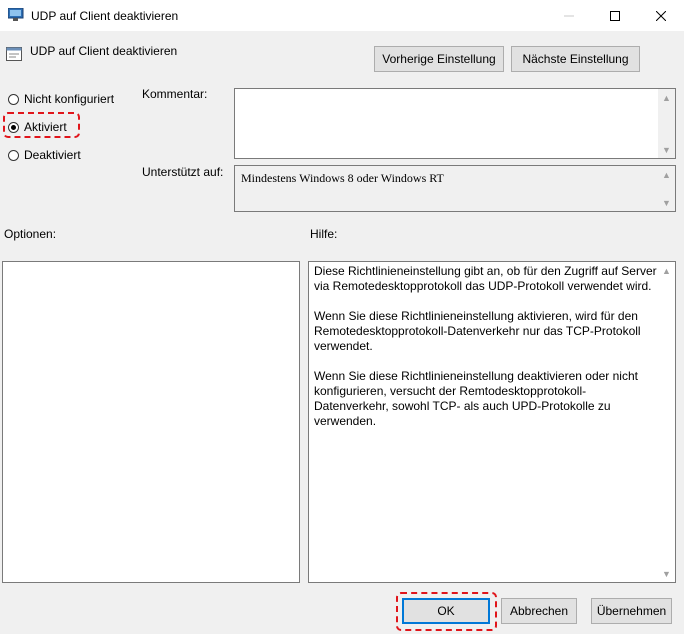 This screenshot has height=634, width=684. I want to click on maximize-icon, so click(615, 15).